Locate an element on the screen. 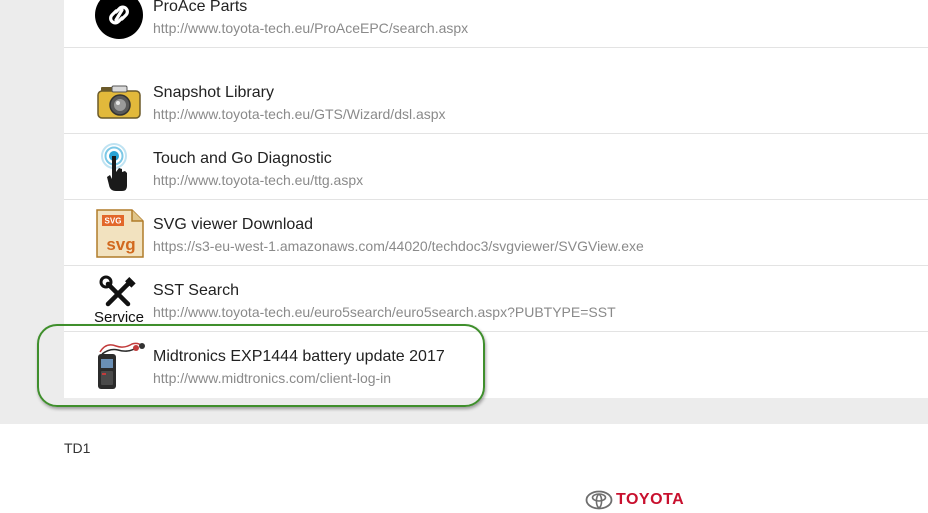 The image size is (928, 513). toyota-emblem-icon is located at coordinates (599, 500).